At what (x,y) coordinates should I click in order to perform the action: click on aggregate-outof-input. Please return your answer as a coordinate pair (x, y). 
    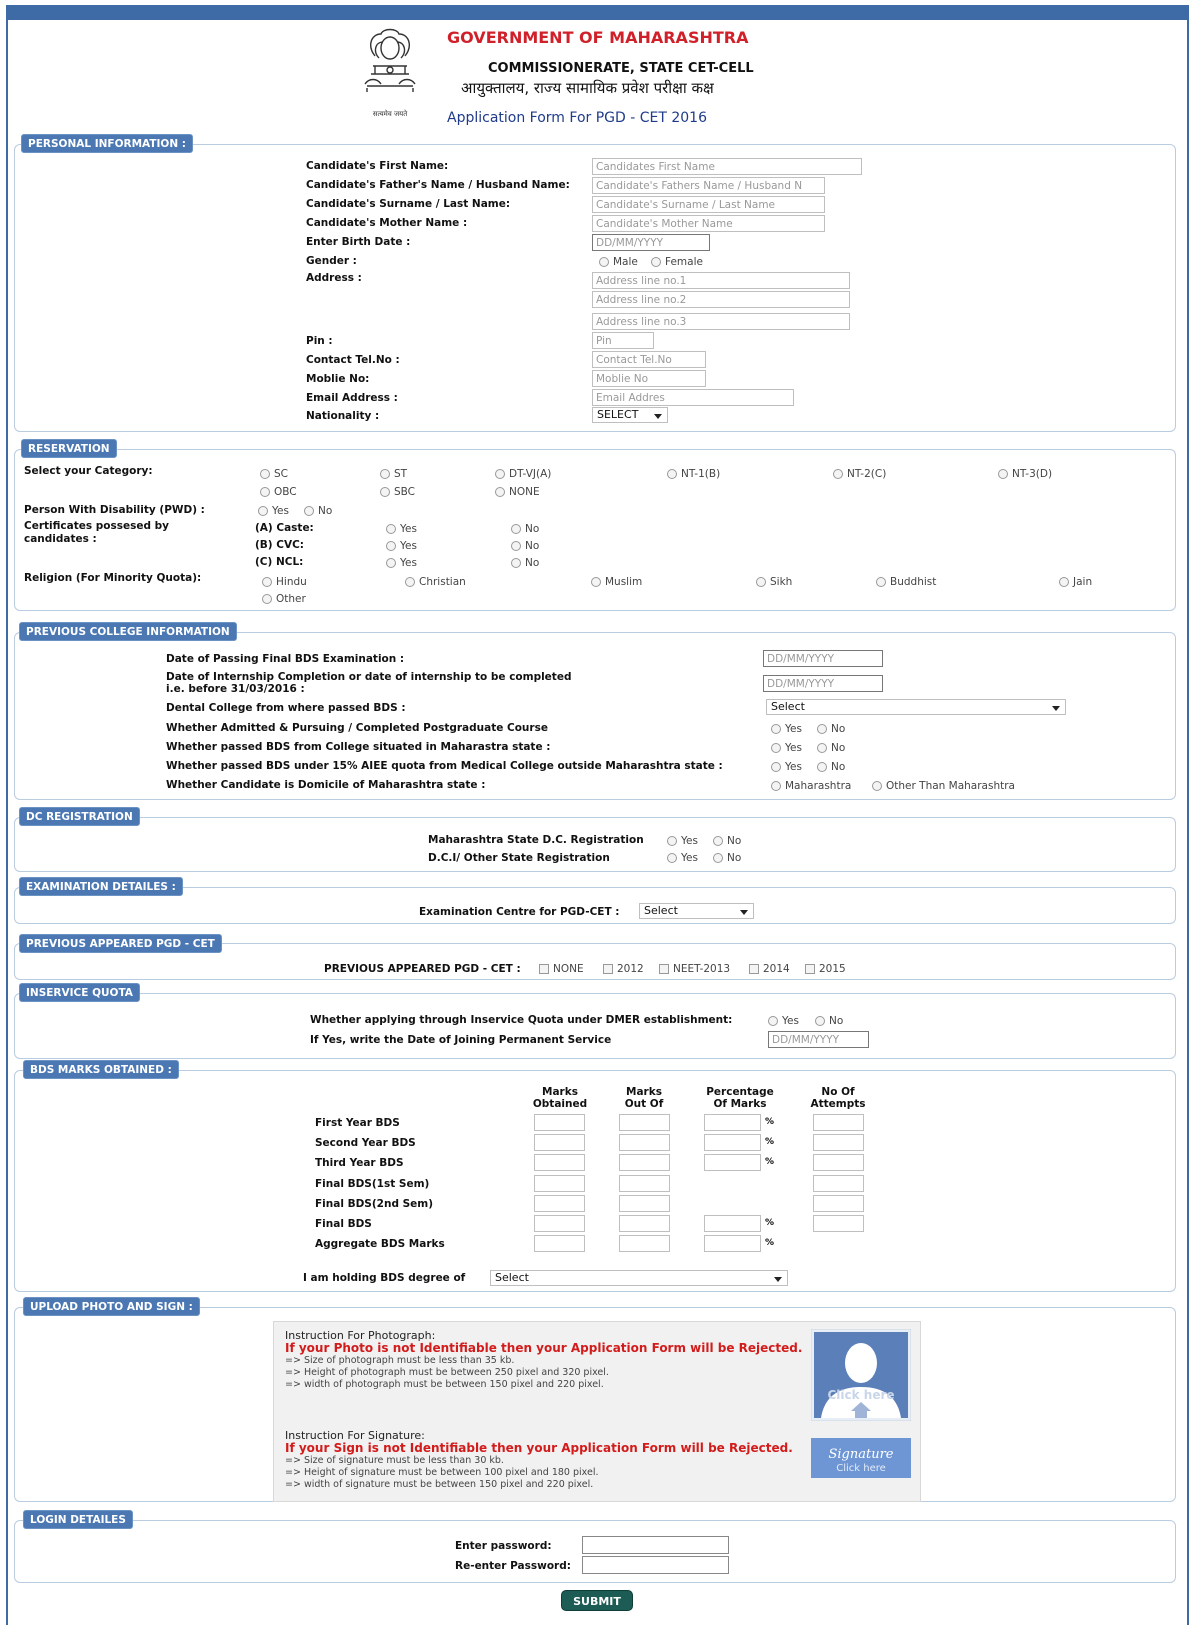
    Looking at the image, I should click on (644, 1243).